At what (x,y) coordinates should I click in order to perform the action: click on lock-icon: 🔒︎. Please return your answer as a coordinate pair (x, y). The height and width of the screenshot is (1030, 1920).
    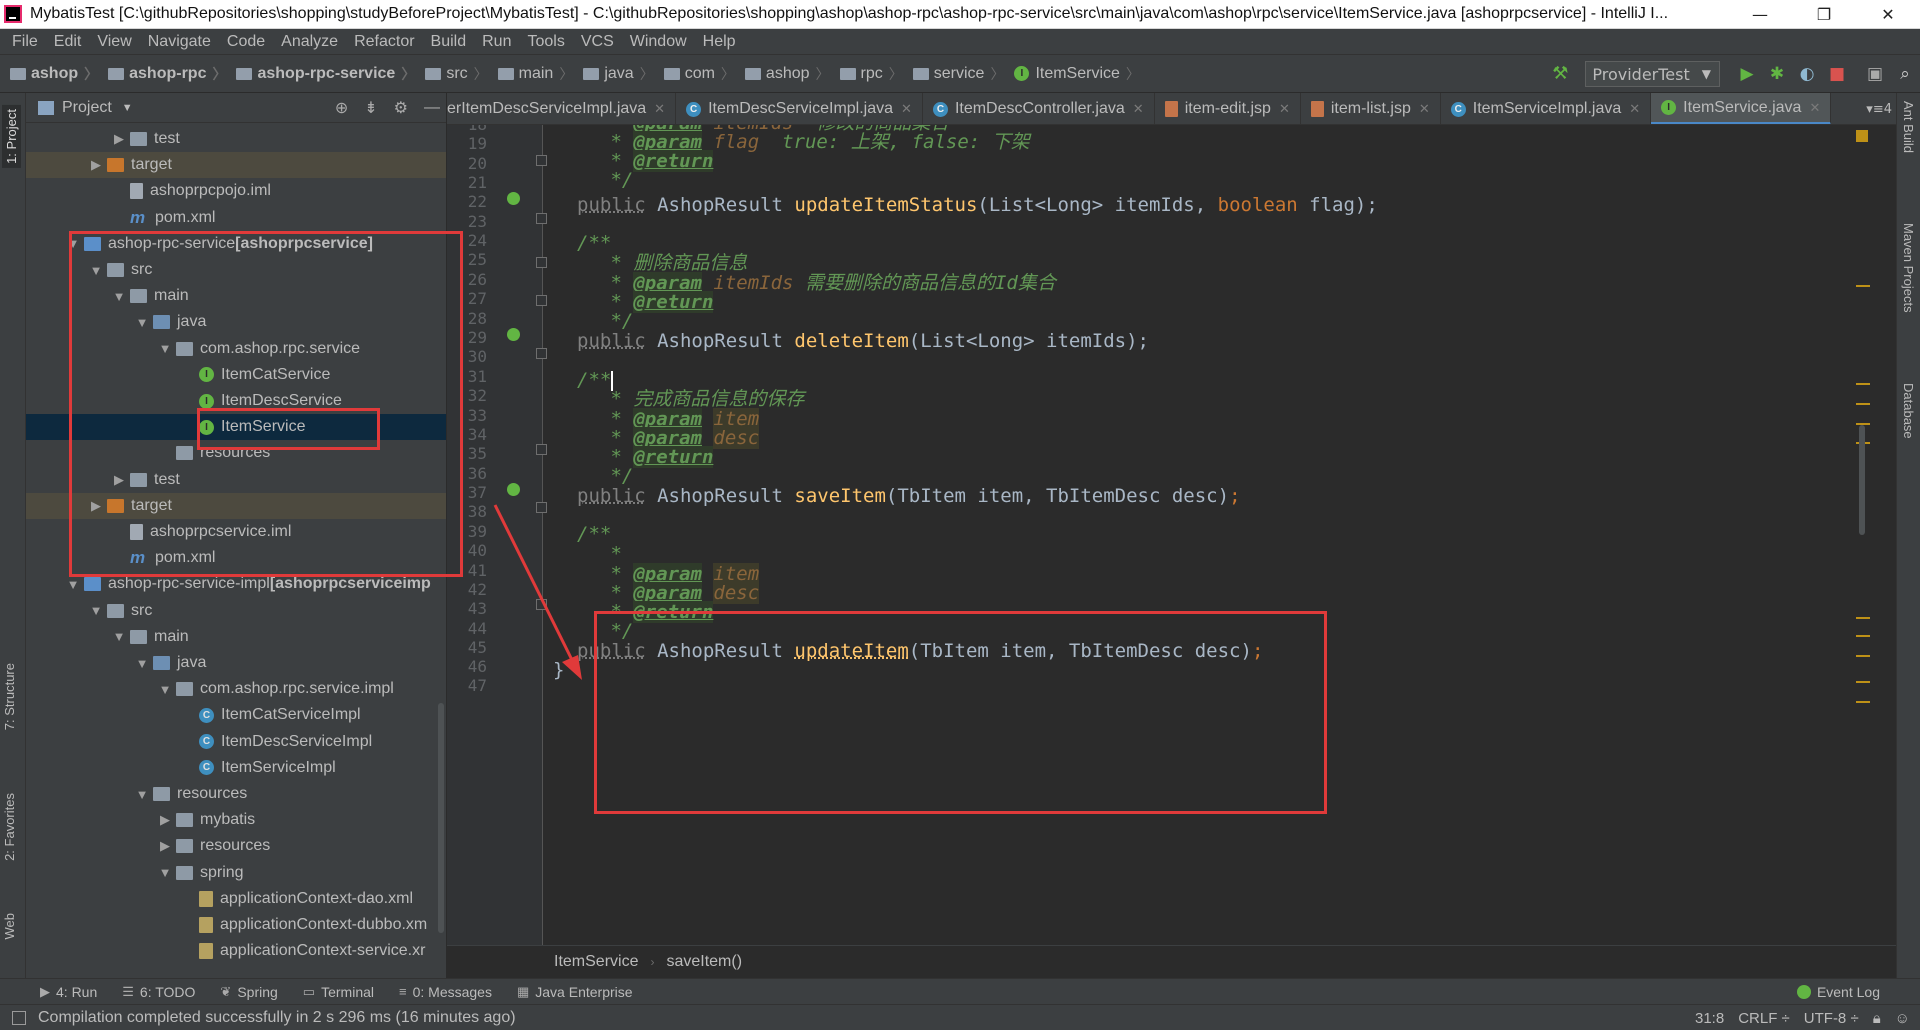
    Looking at the image, I should click on (1877, 1018).